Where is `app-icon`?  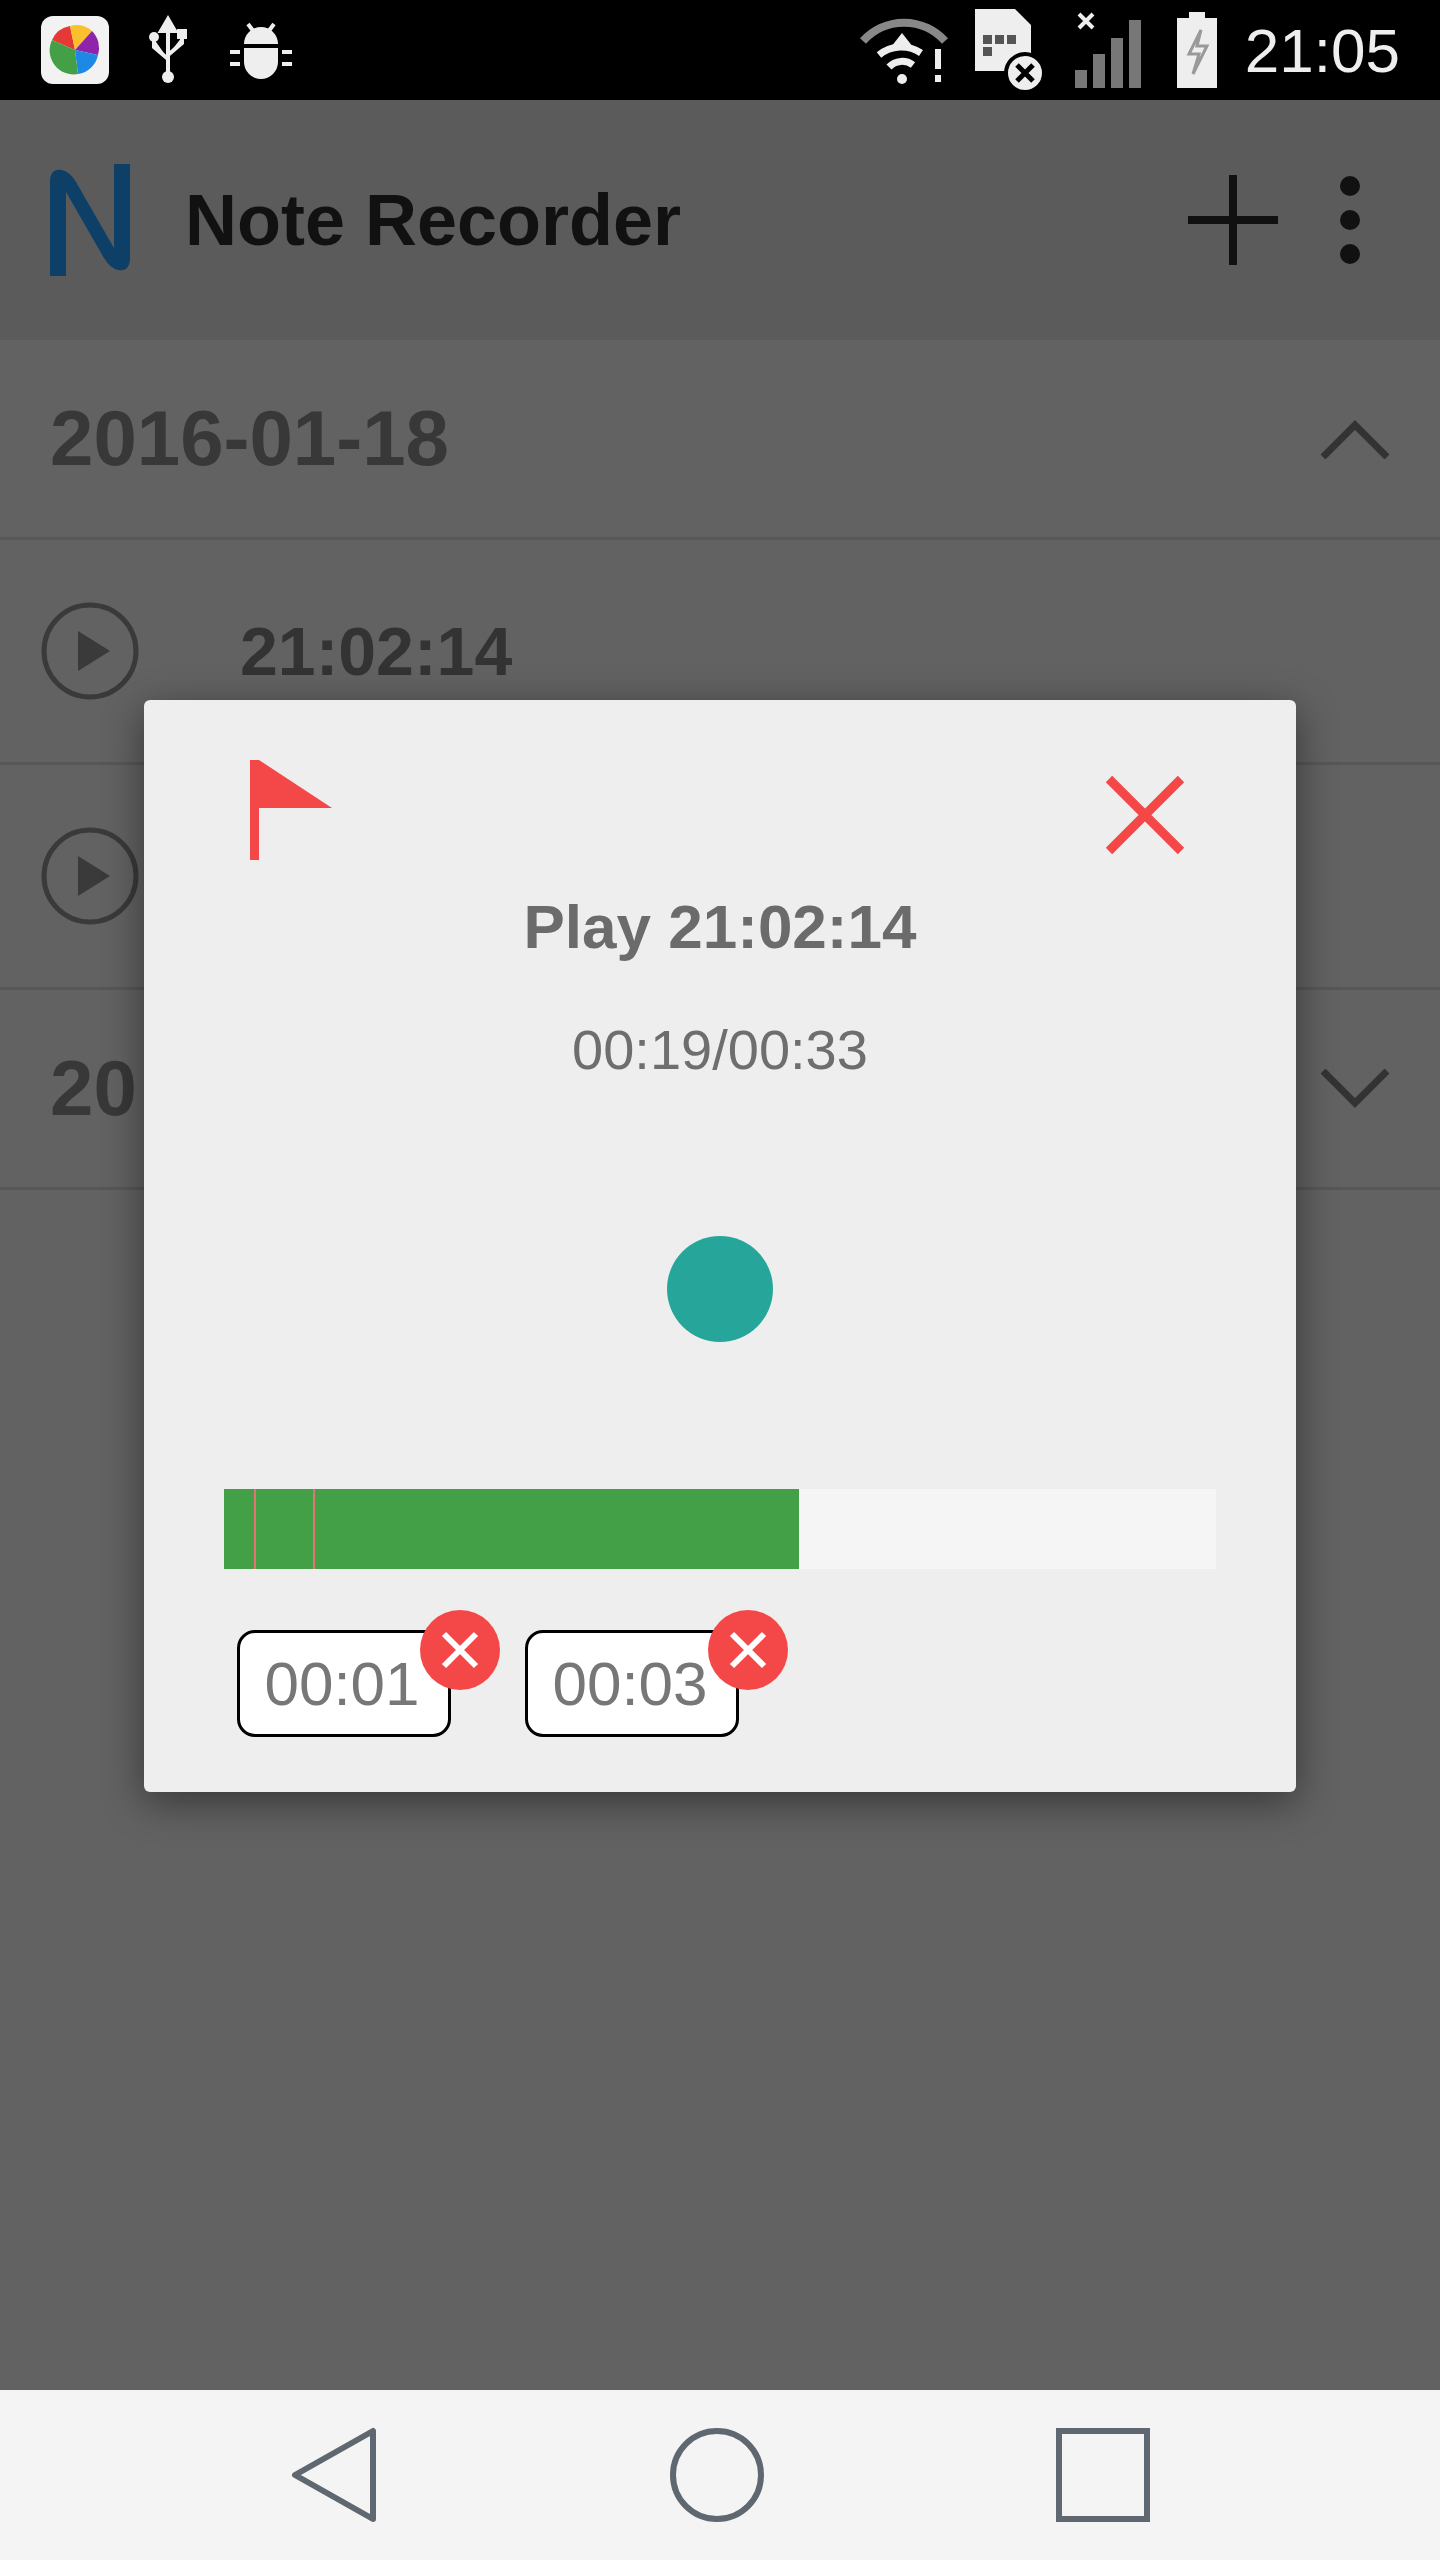 app-icon is located at coordinates (75, 50).